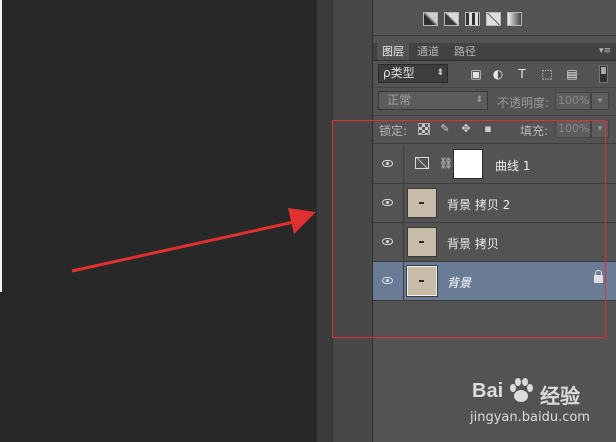 This screenshot has width=616, height=442. What do you see at coordinates (424, 129) in the screenshot?
I see `lock-transparency-icon` at bounding box center [424, 129].